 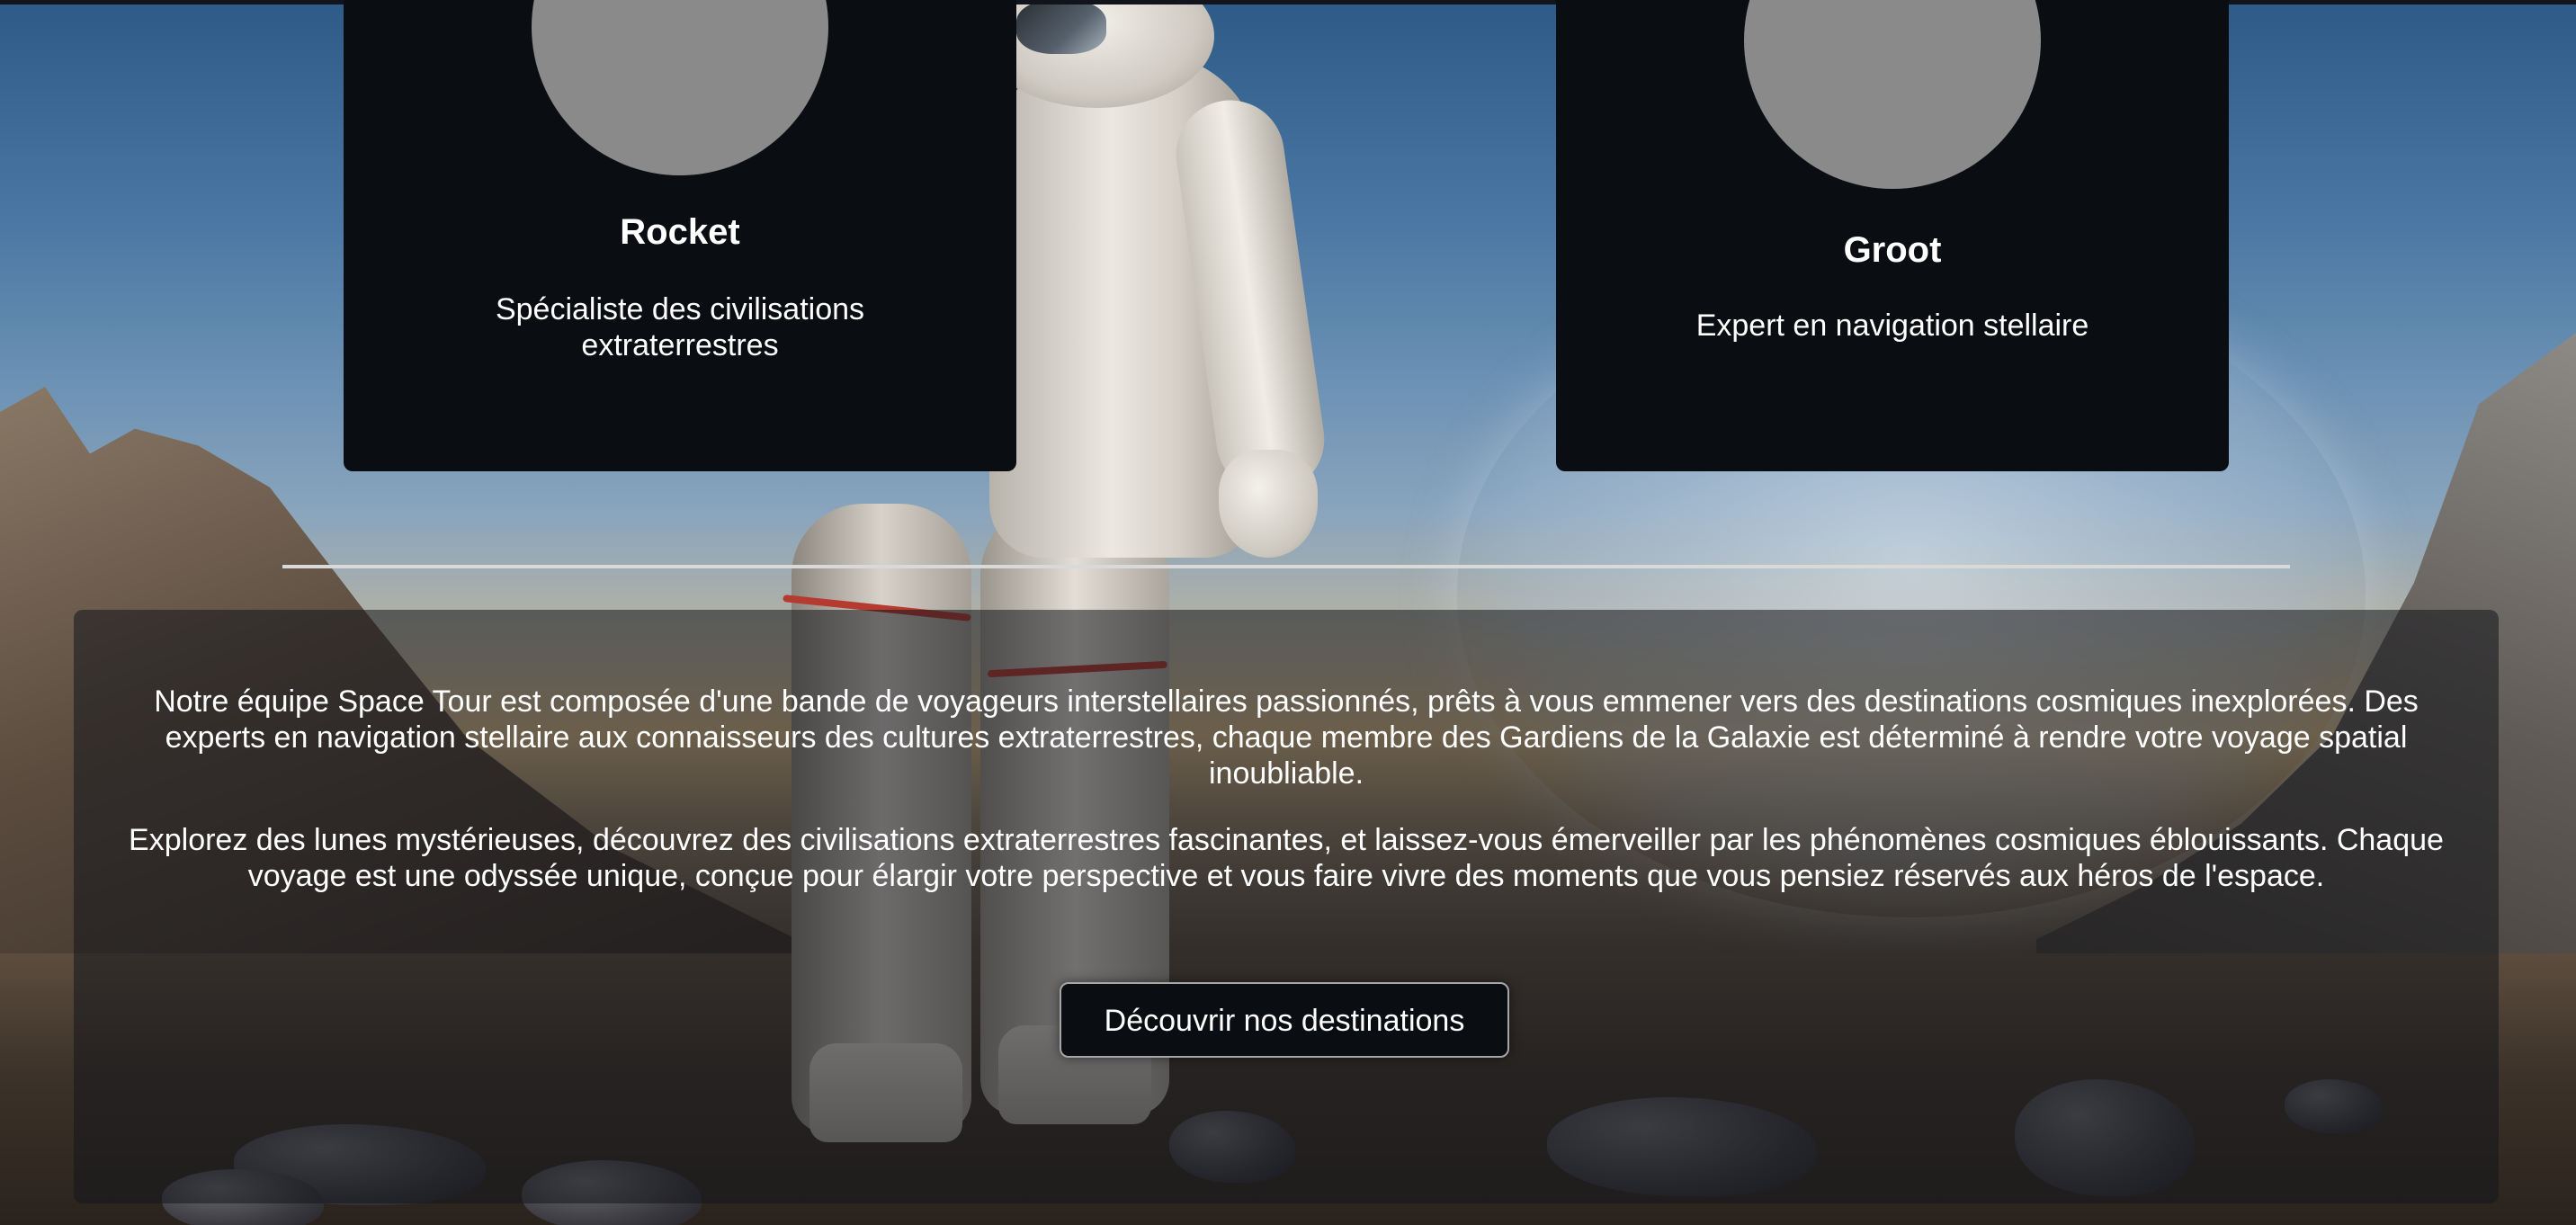 I want to click on member-name: Groot, so click(x=1892, y=250).